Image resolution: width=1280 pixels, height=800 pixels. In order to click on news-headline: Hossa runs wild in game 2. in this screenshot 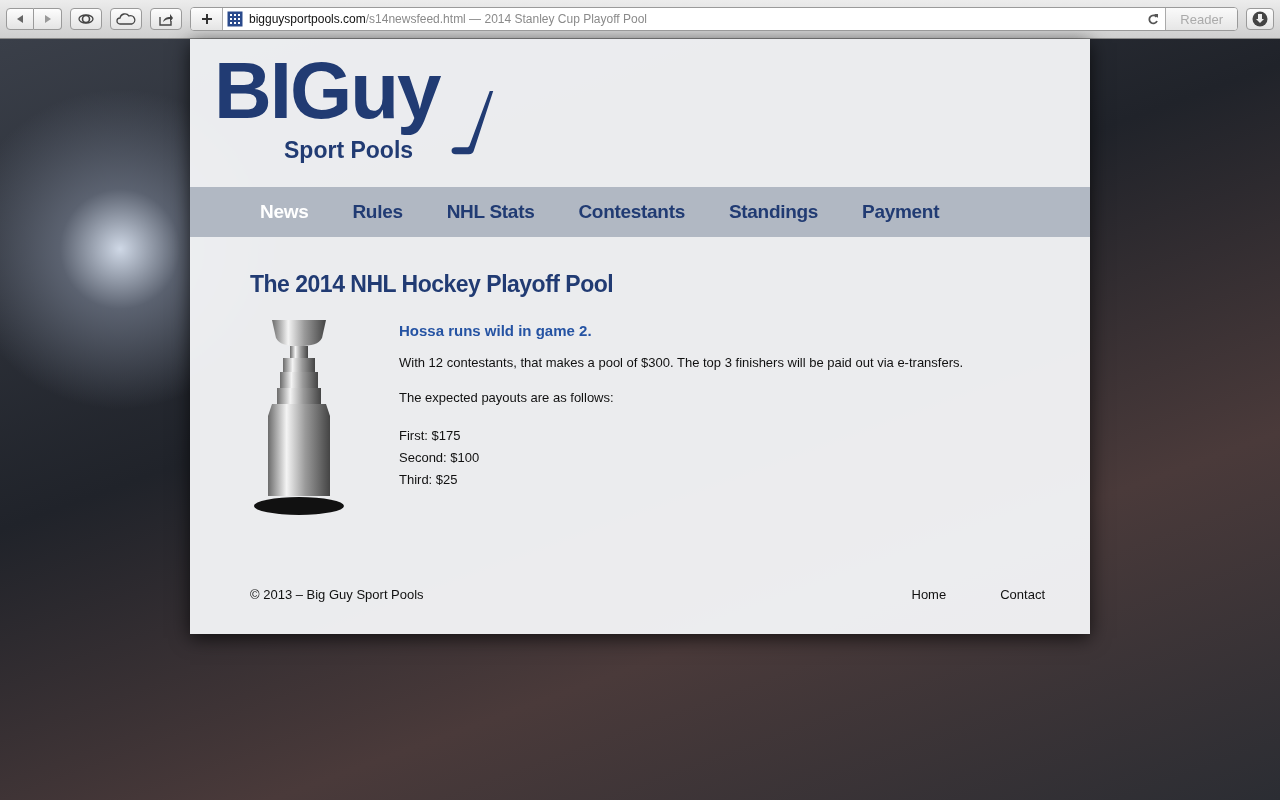, I will do `click(496, 330)`.